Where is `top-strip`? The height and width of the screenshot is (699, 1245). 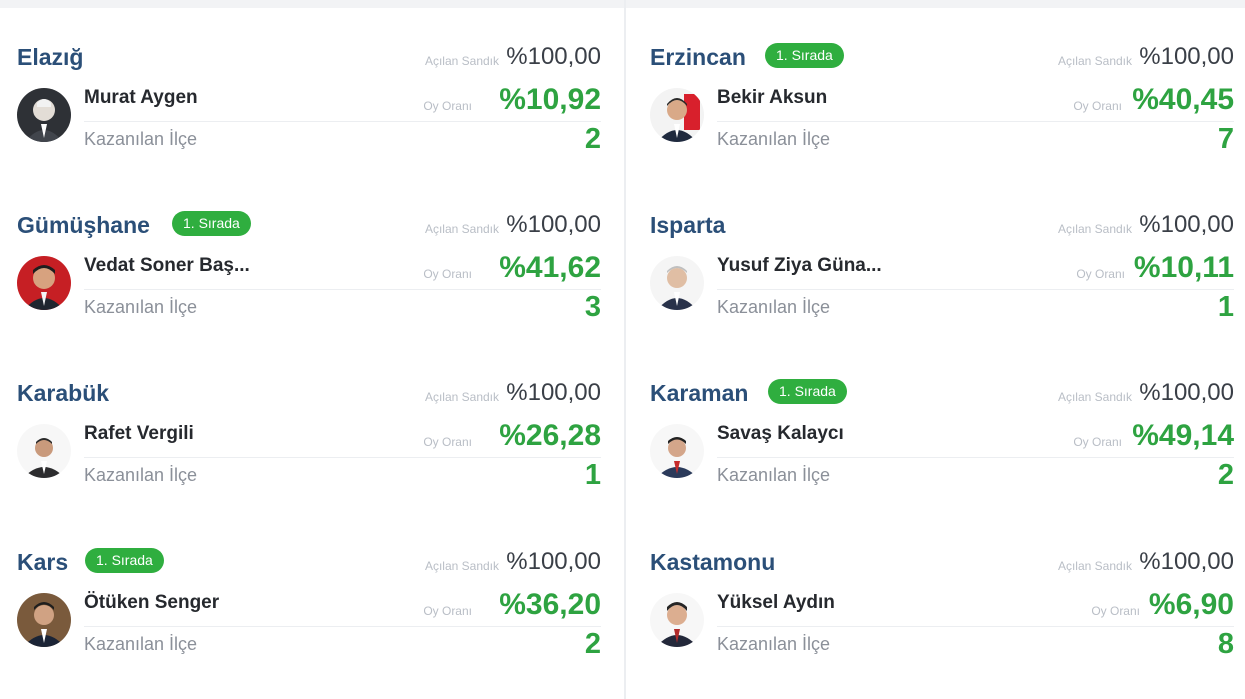
top-strip is located at coordinates (622, 4).